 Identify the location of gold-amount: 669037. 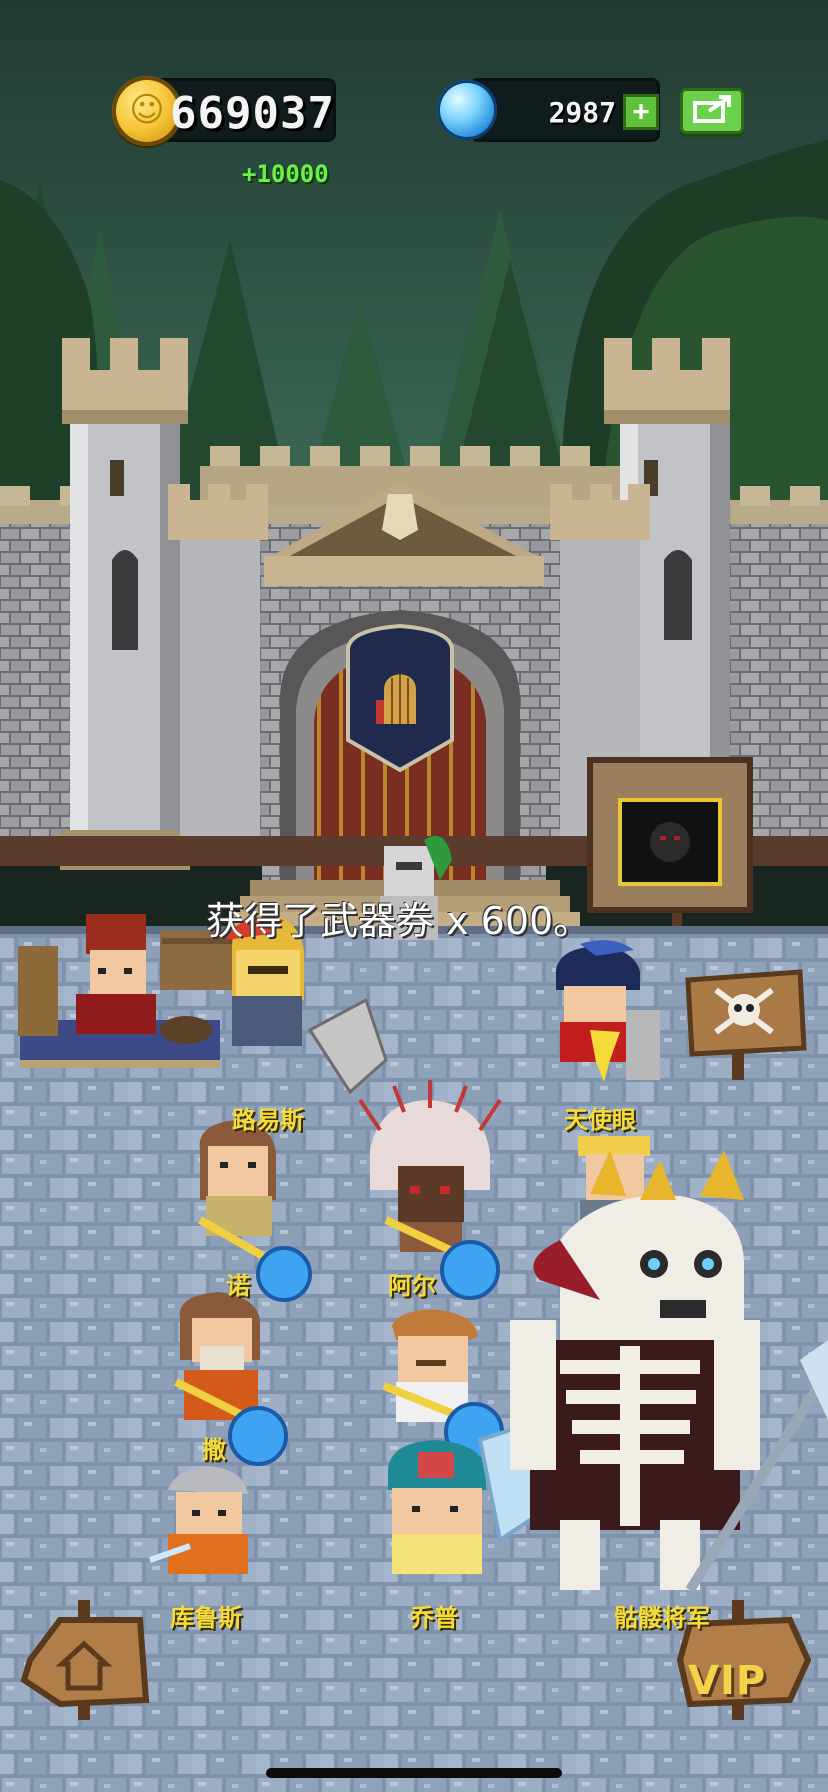
(252, 113).